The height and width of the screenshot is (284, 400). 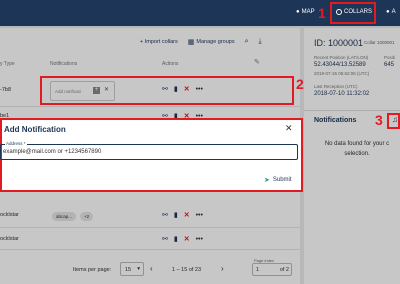 What do you see at coordinates (298, 12) in the screenshot?
I see `map-pin-icon: ●` at bounding box center [298, 12].